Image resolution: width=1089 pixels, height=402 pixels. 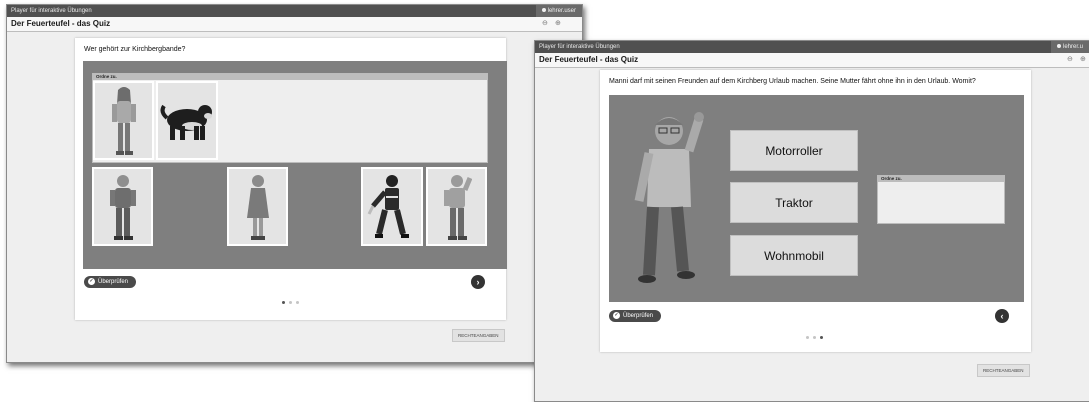 I want to click on window-titlebar: Player für interaktive Übungen lehrer.u, so click(x=812, y=47).